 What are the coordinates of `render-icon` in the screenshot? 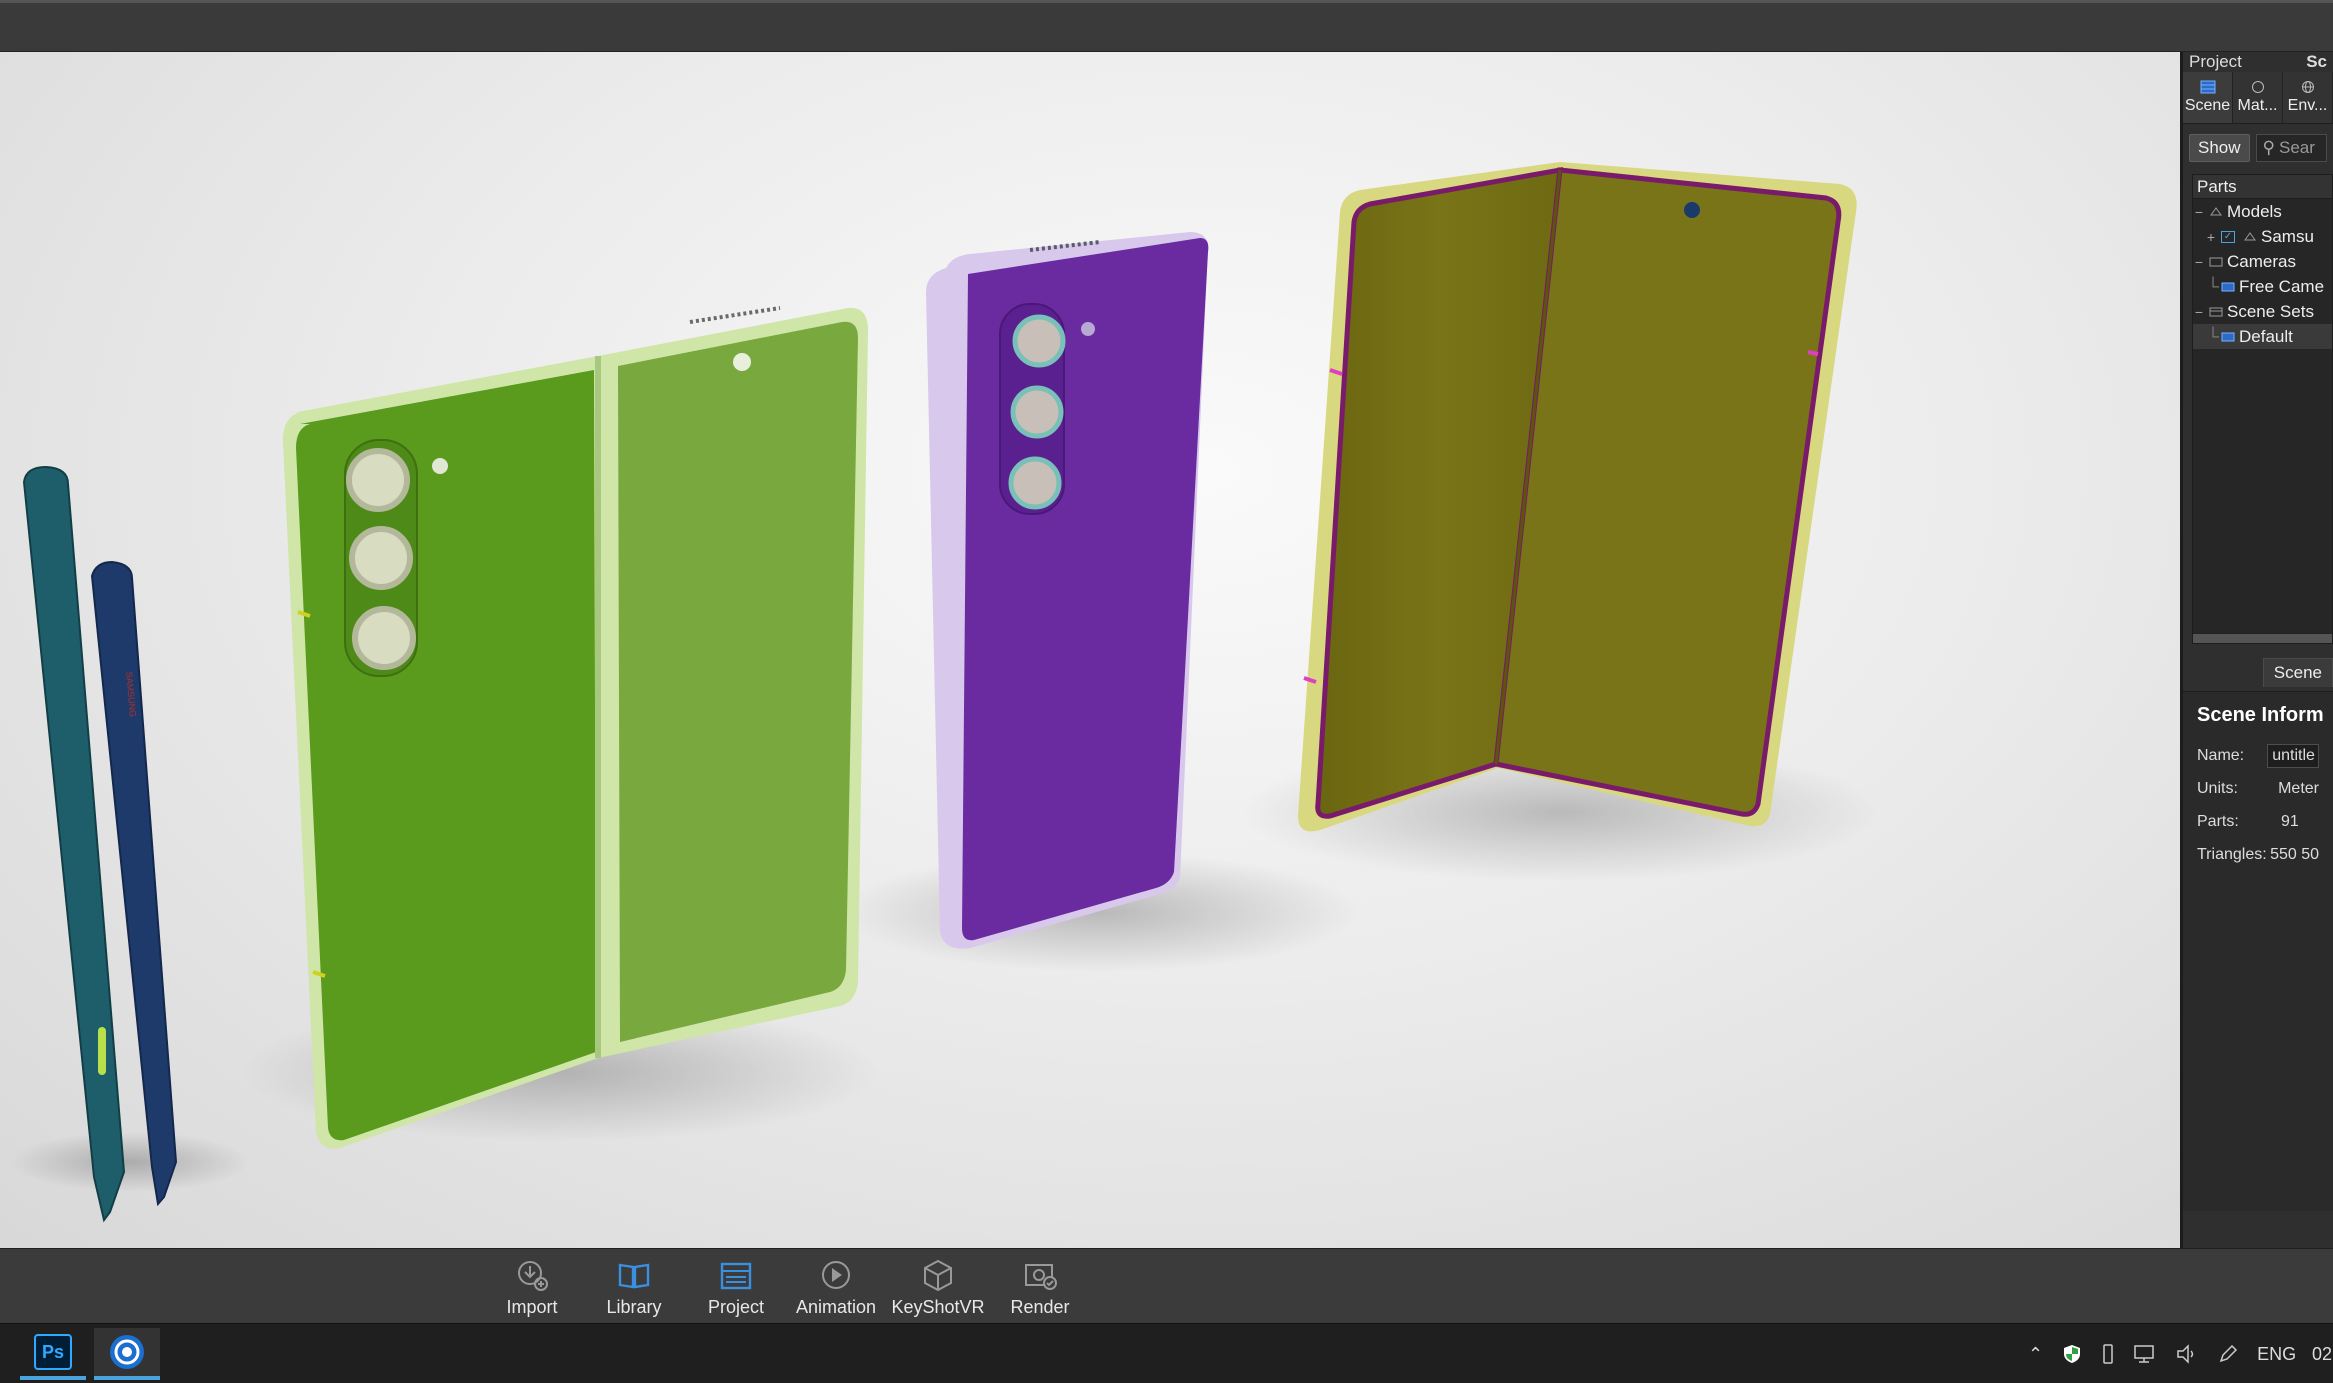 It's located at (1041, 1277).